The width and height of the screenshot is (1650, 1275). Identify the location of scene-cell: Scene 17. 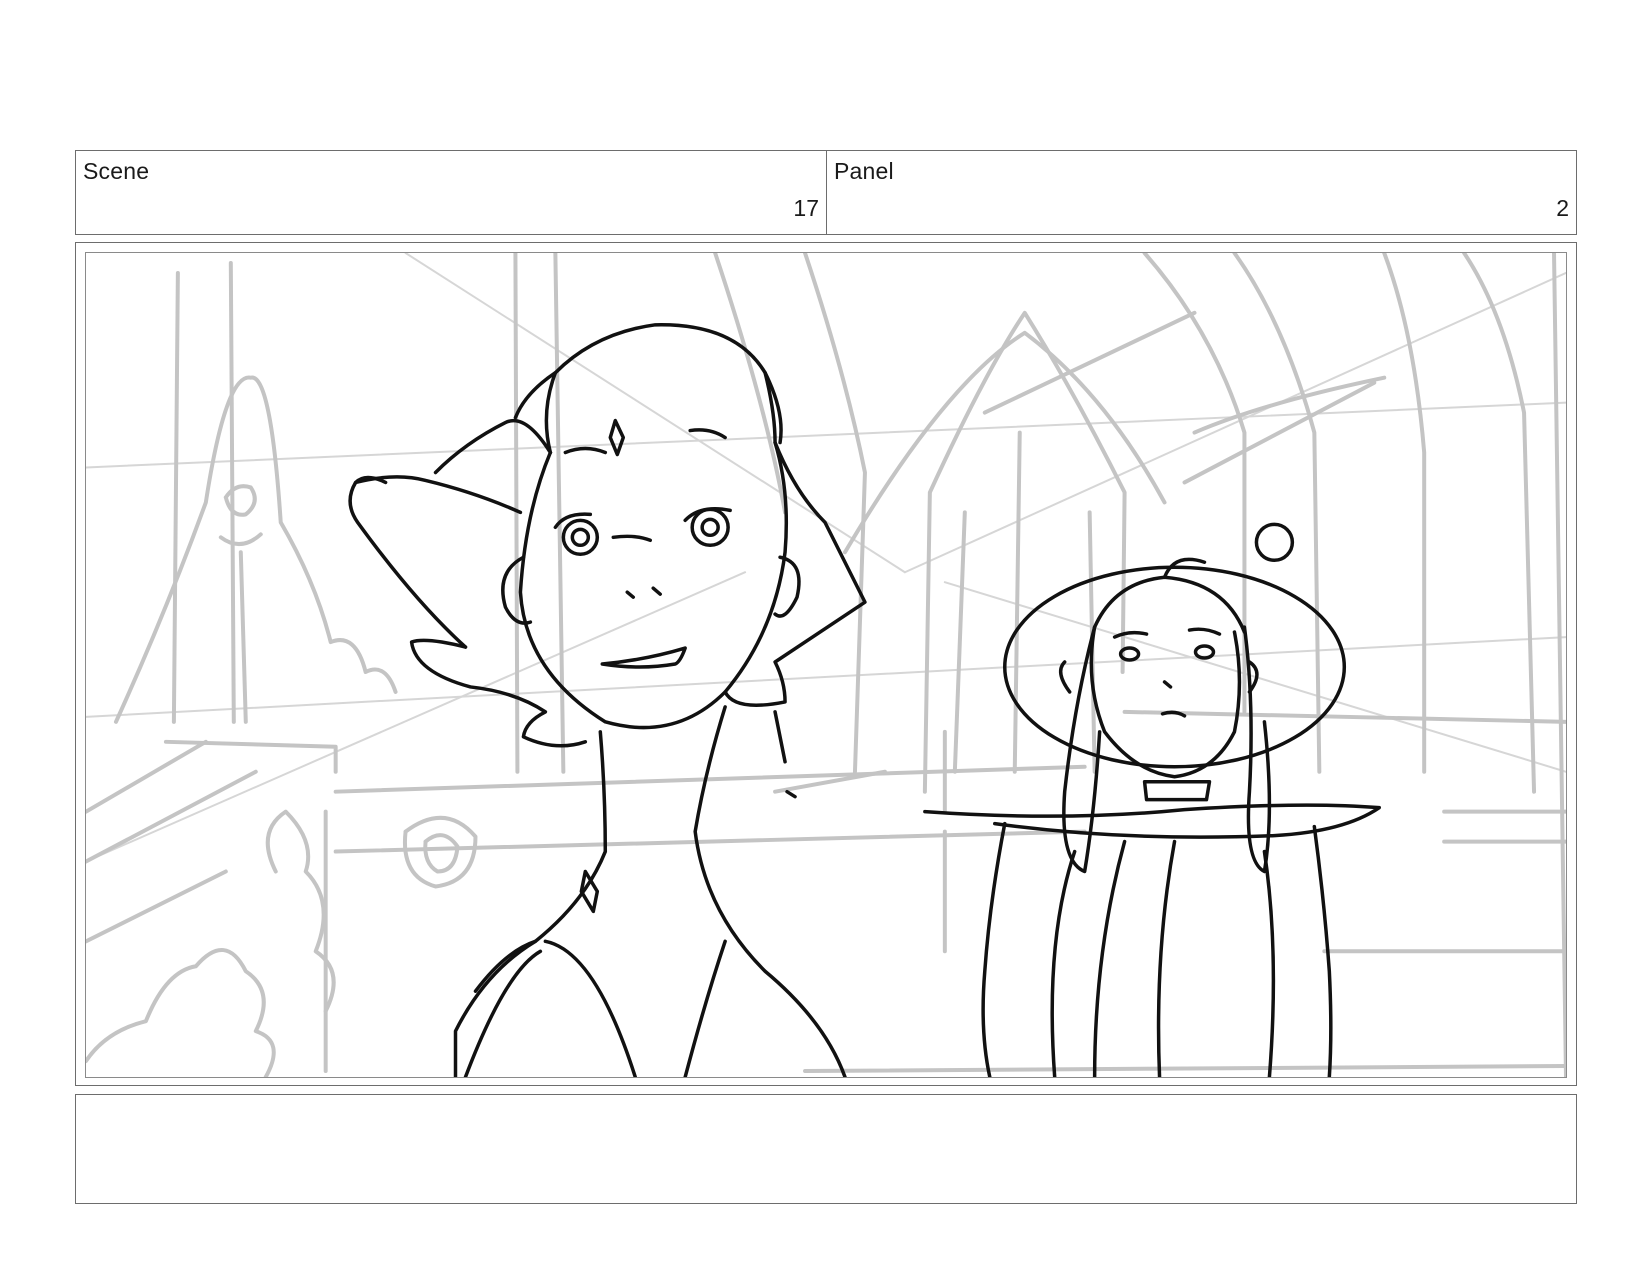
(451, 192).